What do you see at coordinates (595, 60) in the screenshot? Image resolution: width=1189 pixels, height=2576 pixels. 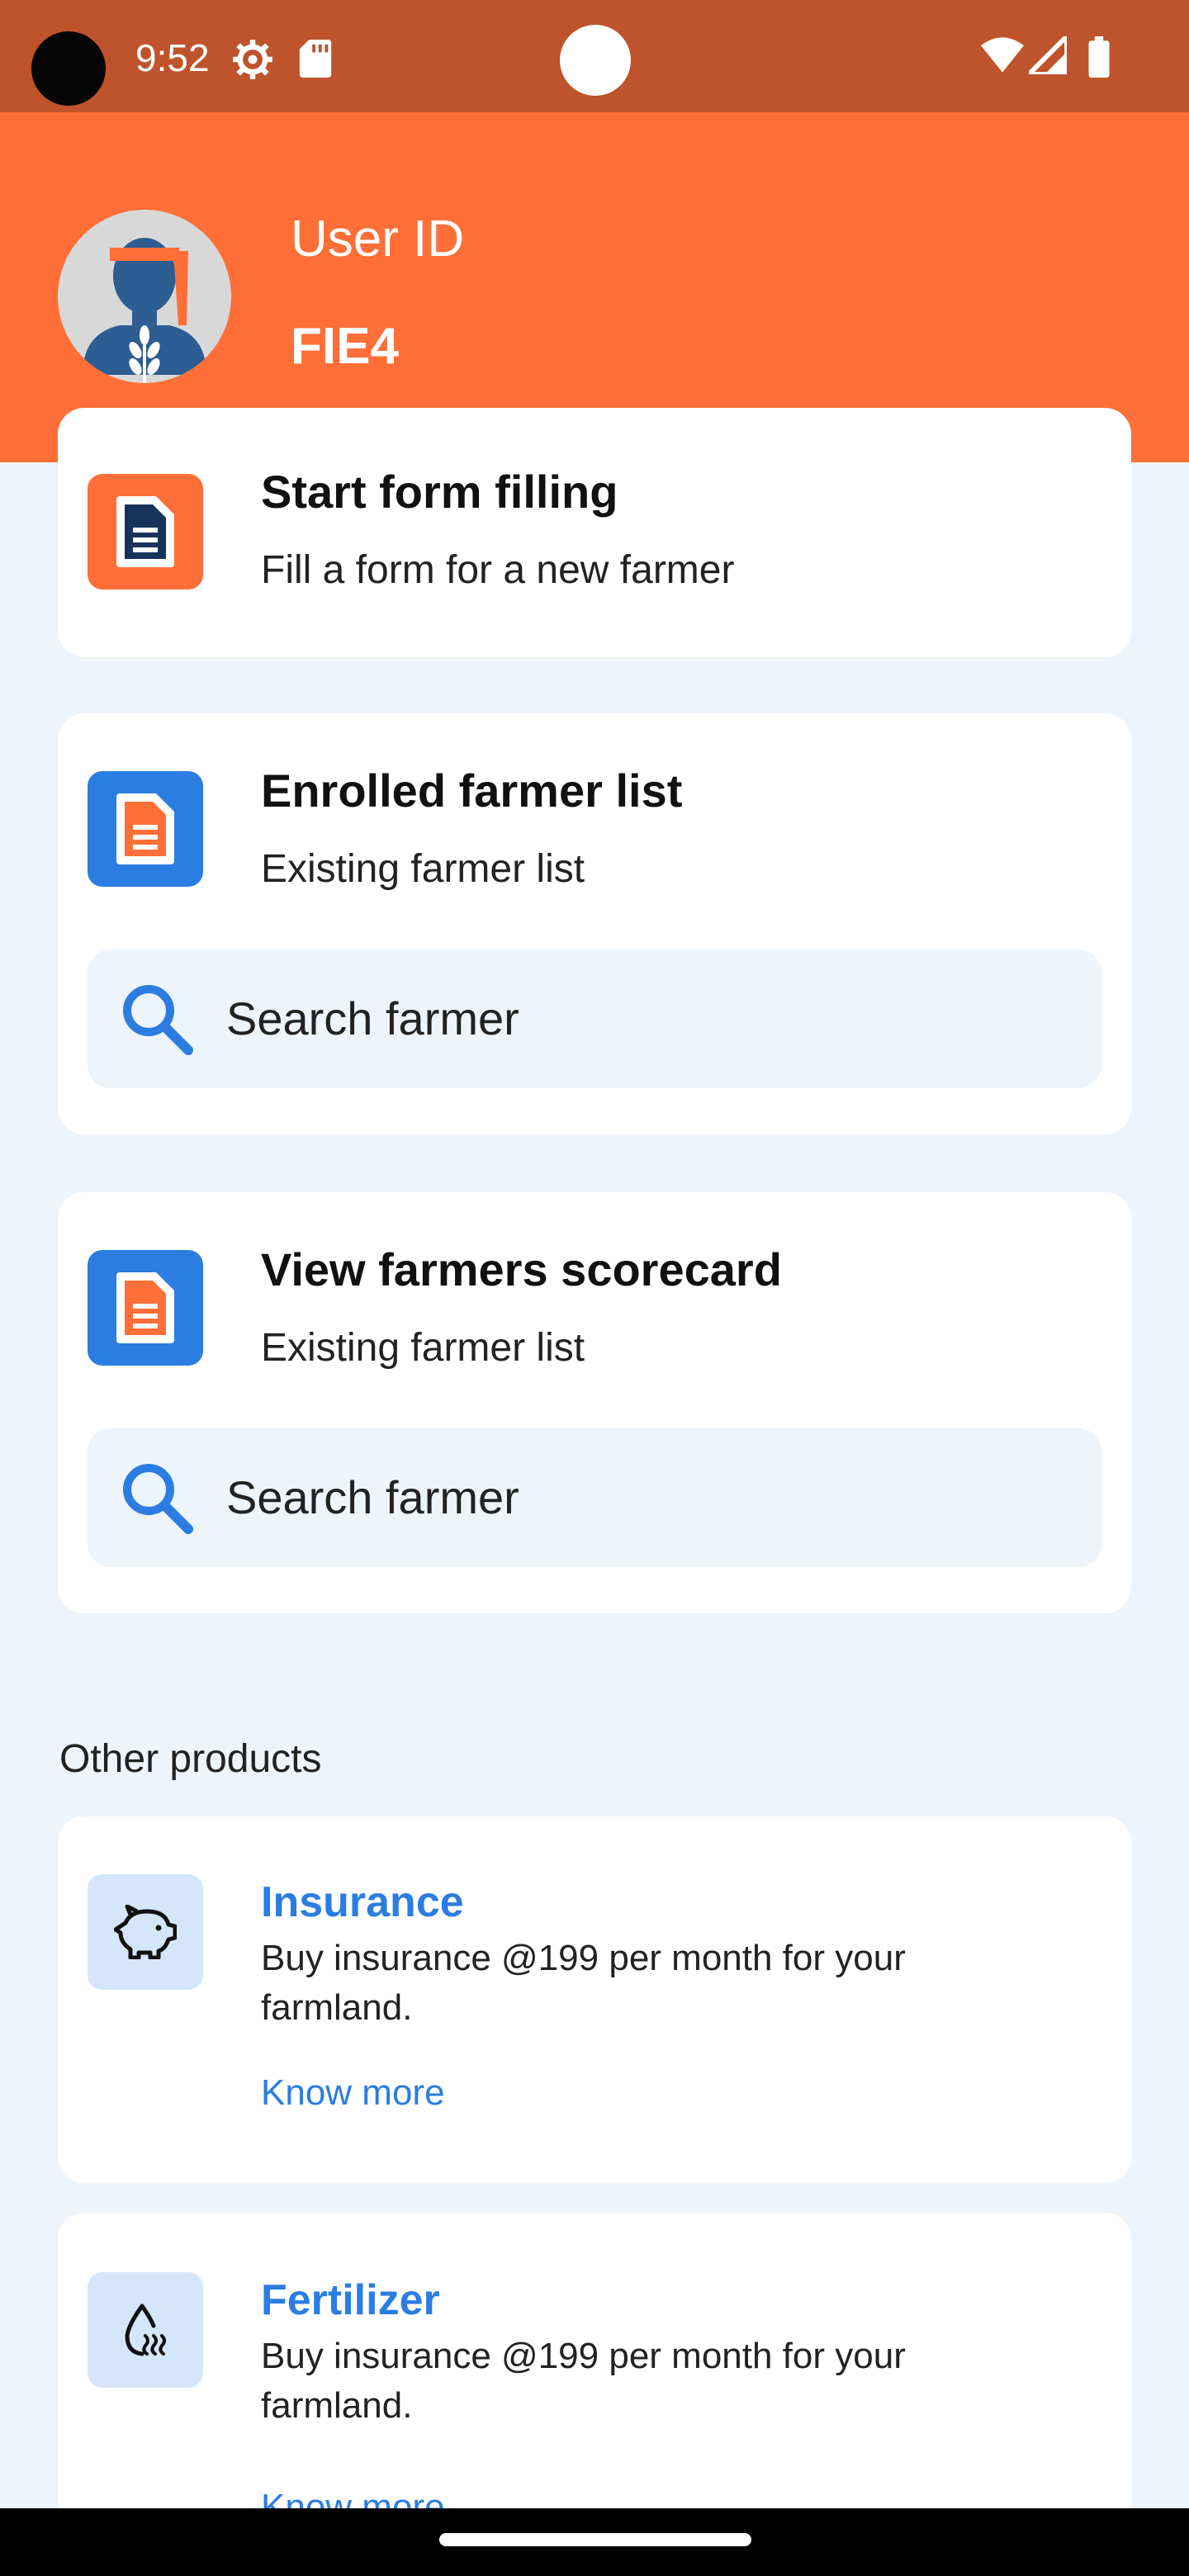 I see `notification-dot` at bounding box center [595, 60].